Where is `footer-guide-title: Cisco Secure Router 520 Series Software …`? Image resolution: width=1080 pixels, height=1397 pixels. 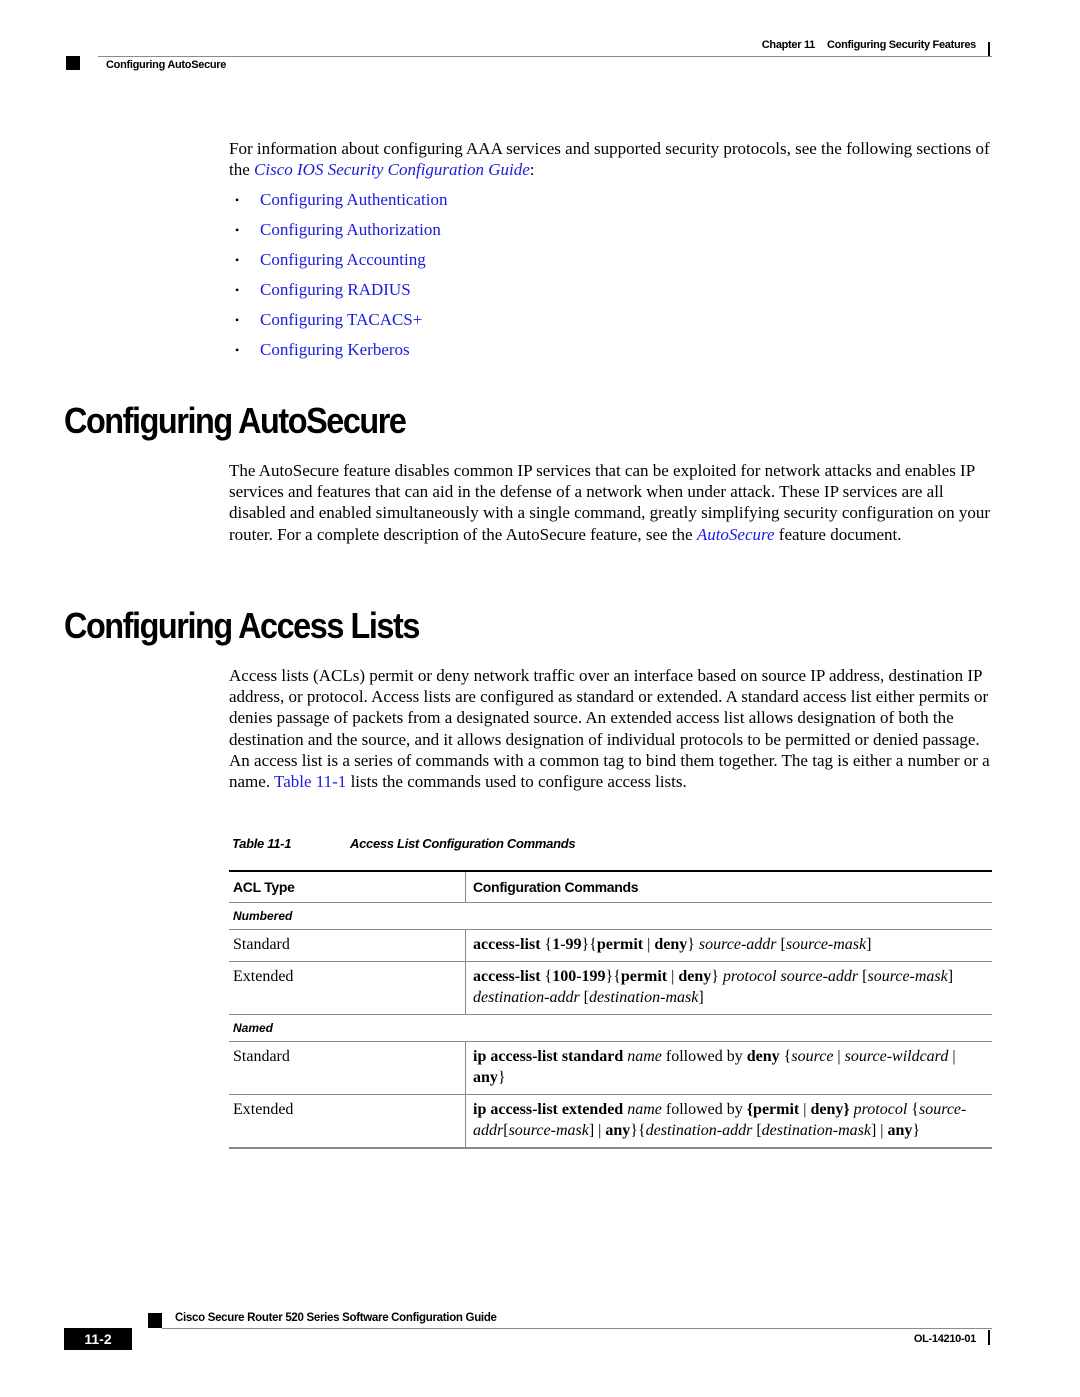
footer-guide-title: Cisco Secure Router 520 Series Software … is located at coordinates (336, 1318).